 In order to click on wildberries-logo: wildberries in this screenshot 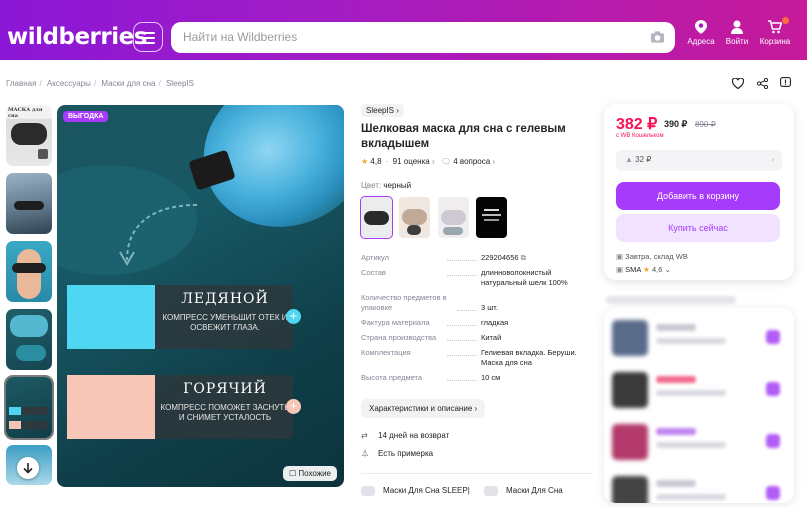, I will do `click(77, 37)`.